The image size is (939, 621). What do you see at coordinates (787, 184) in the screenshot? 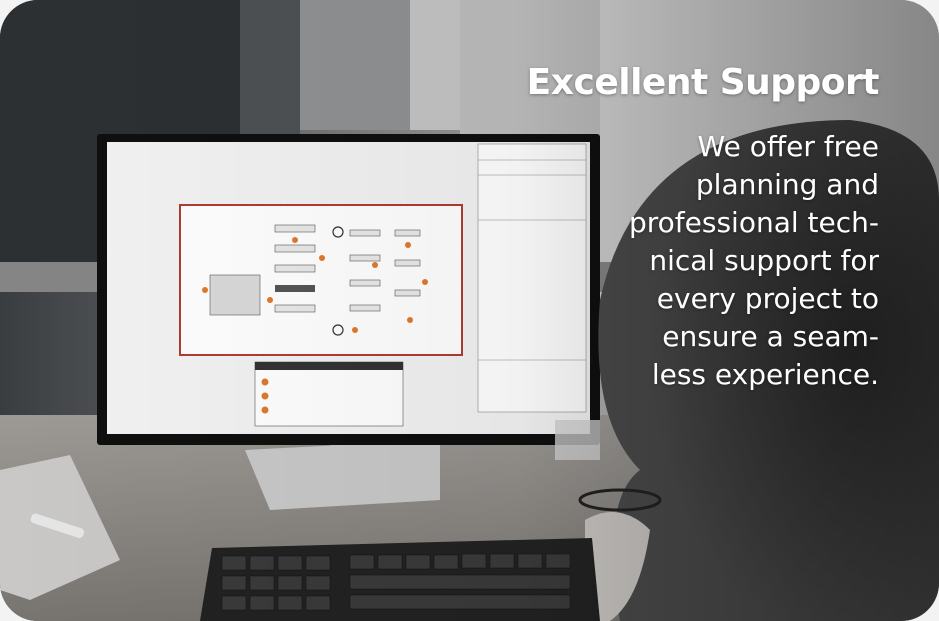
I see `body-line: planning and` at bounding box center [787, 184].